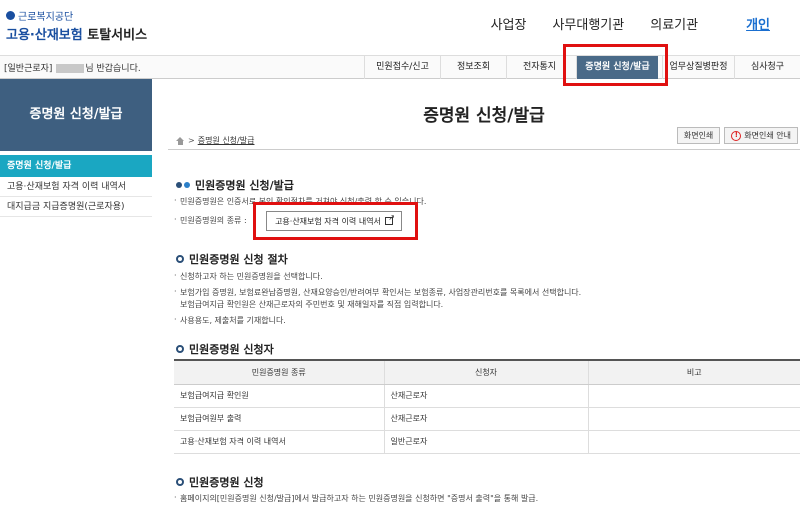  Describe the element at coordinates (76, 207) in the screenshot. I see `sidebar-item-payment: 대지급금 지급증명원(근로자용)` at that location.